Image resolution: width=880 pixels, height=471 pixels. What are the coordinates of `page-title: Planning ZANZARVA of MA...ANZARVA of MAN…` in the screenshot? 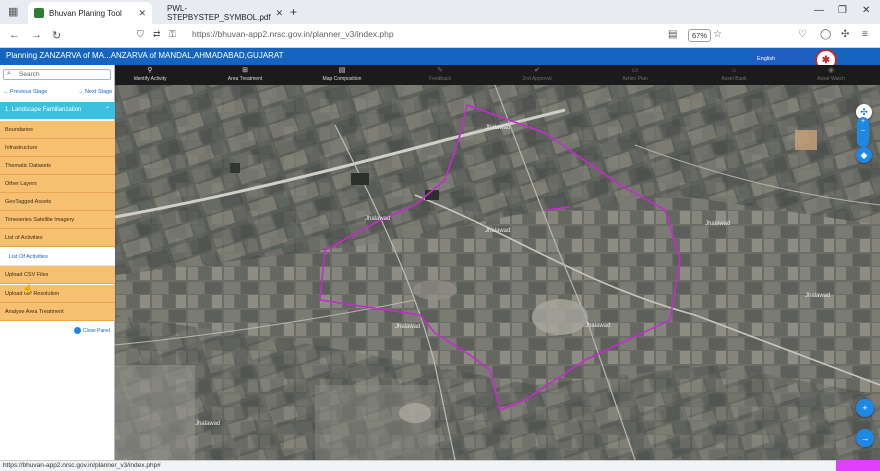 It's located at (145, 55).